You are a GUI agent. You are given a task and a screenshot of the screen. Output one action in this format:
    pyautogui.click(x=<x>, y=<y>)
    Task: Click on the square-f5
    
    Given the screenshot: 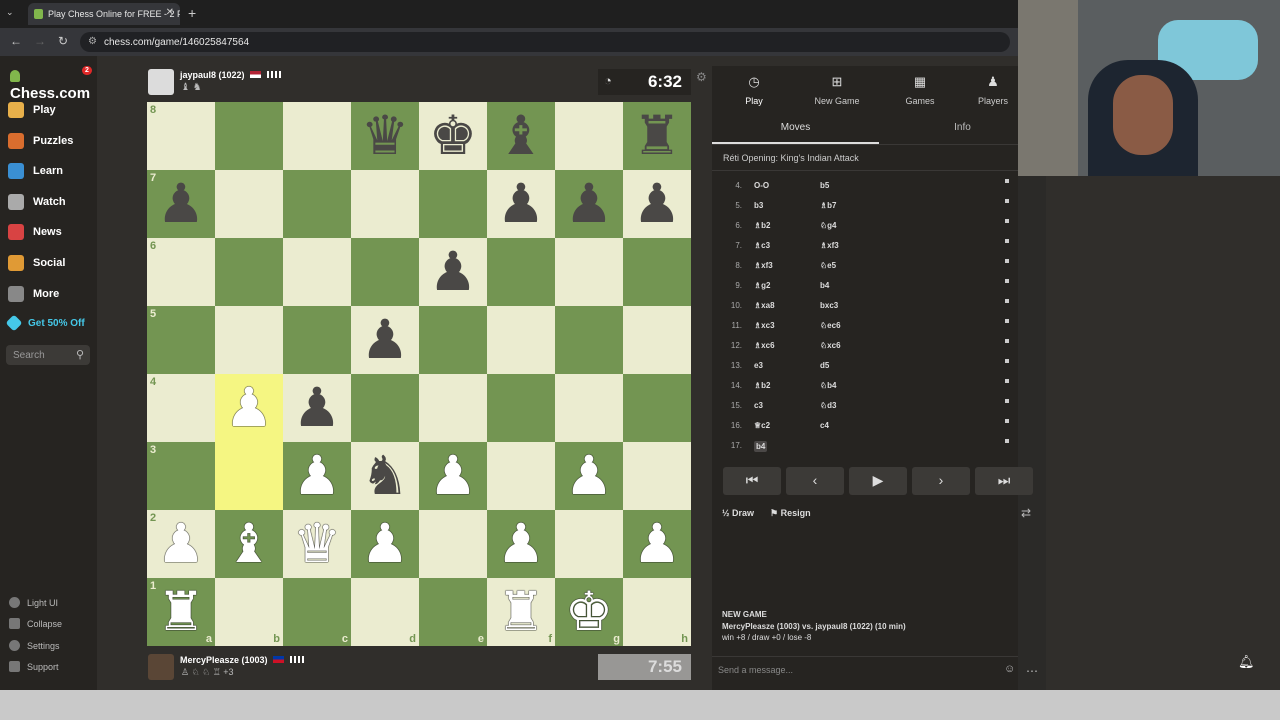 What is the action you would take?
    pyautogui.click(x=521, y=340)
    